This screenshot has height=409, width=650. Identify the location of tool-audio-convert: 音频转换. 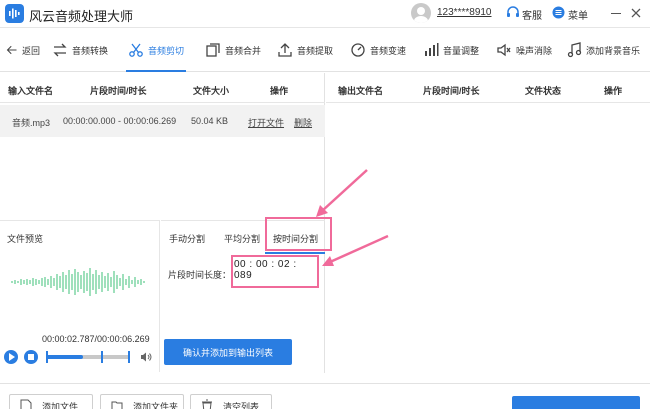
(80, 50).